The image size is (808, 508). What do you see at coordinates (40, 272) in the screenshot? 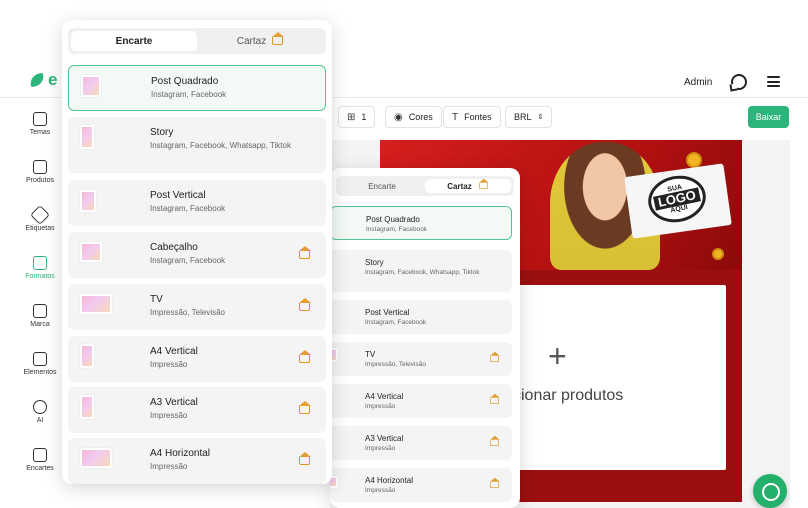
I see `sidebar-item-formatos: Formatos` at bounding box center [40, 272].